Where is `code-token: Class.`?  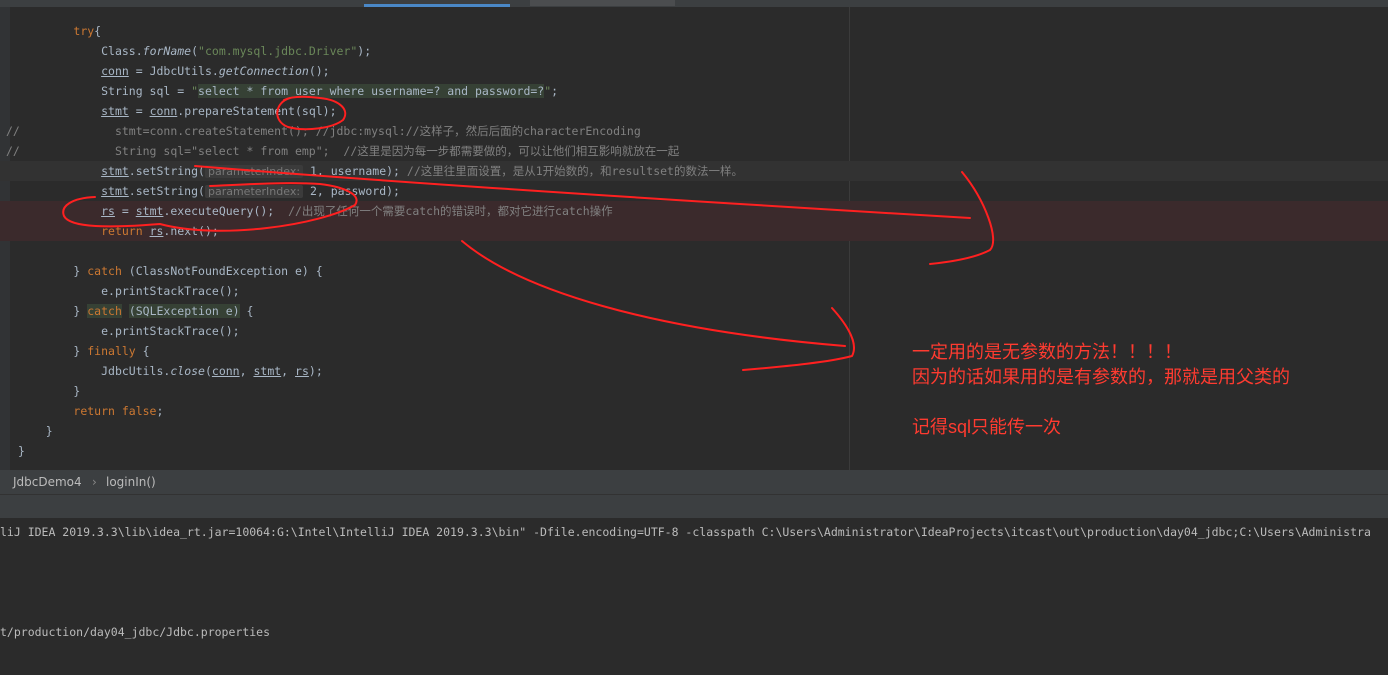
code-token: Class. is located at coordinates (122, 51).